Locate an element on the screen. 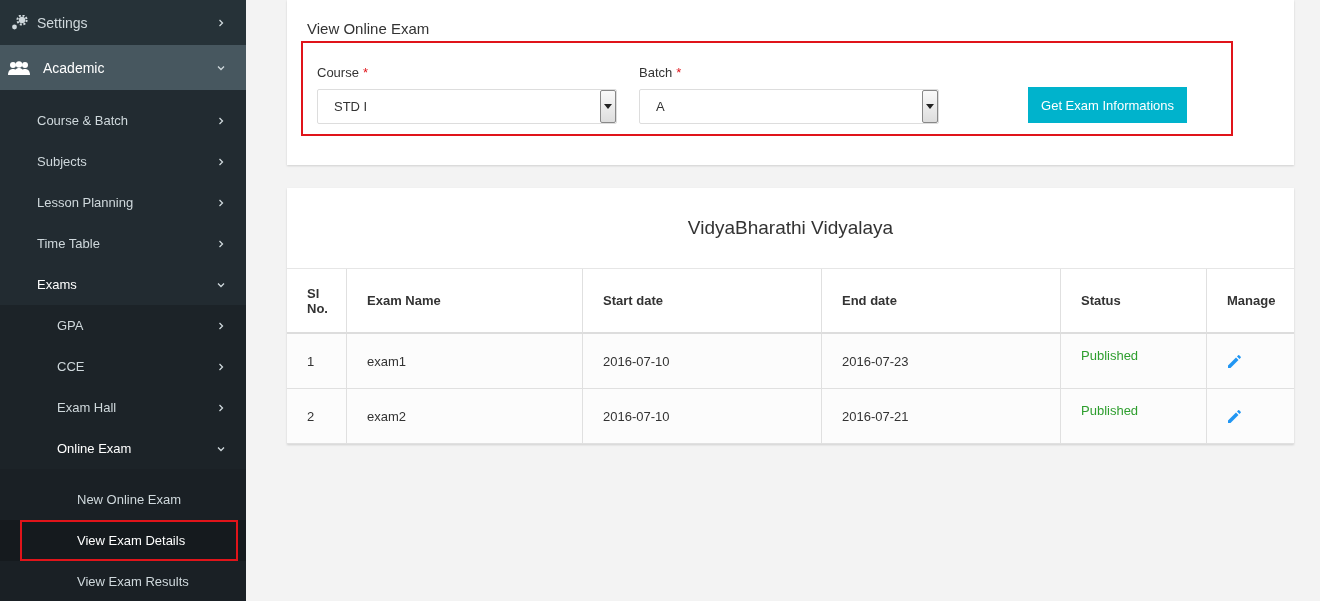 The width and height of the screenshot is (1320, 601). column-header: Manage is located at coordinates (1250, 301).